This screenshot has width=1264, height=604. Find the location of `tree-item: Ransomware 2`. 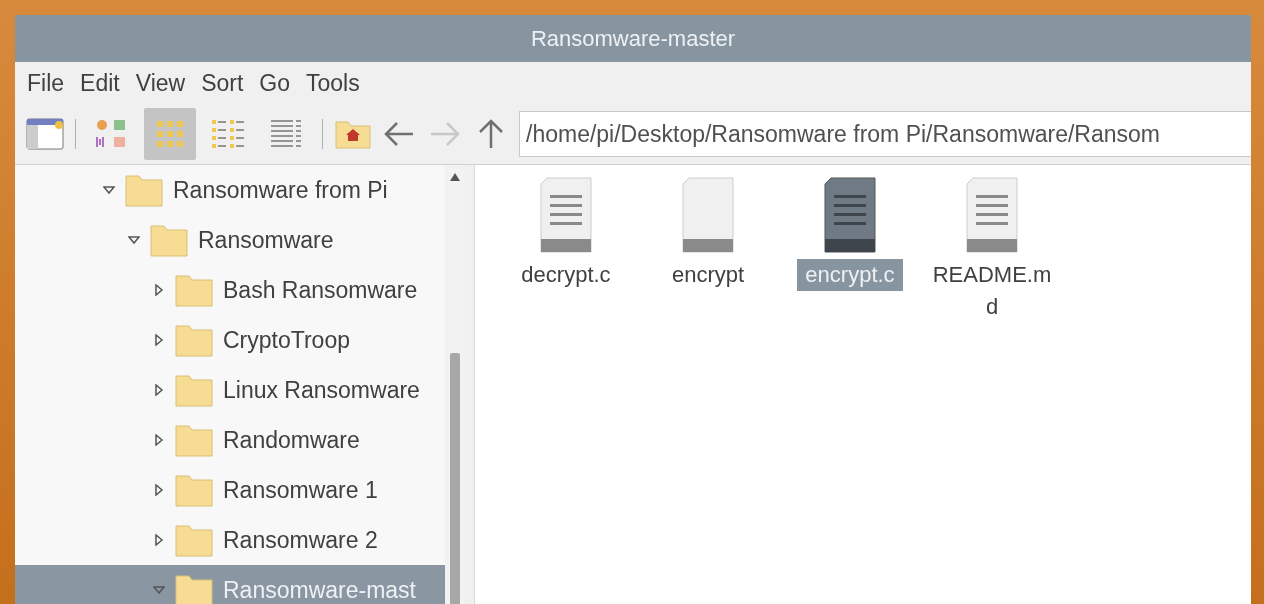

tree-item: Ransomware 2 is located at coordinates (230, 540).